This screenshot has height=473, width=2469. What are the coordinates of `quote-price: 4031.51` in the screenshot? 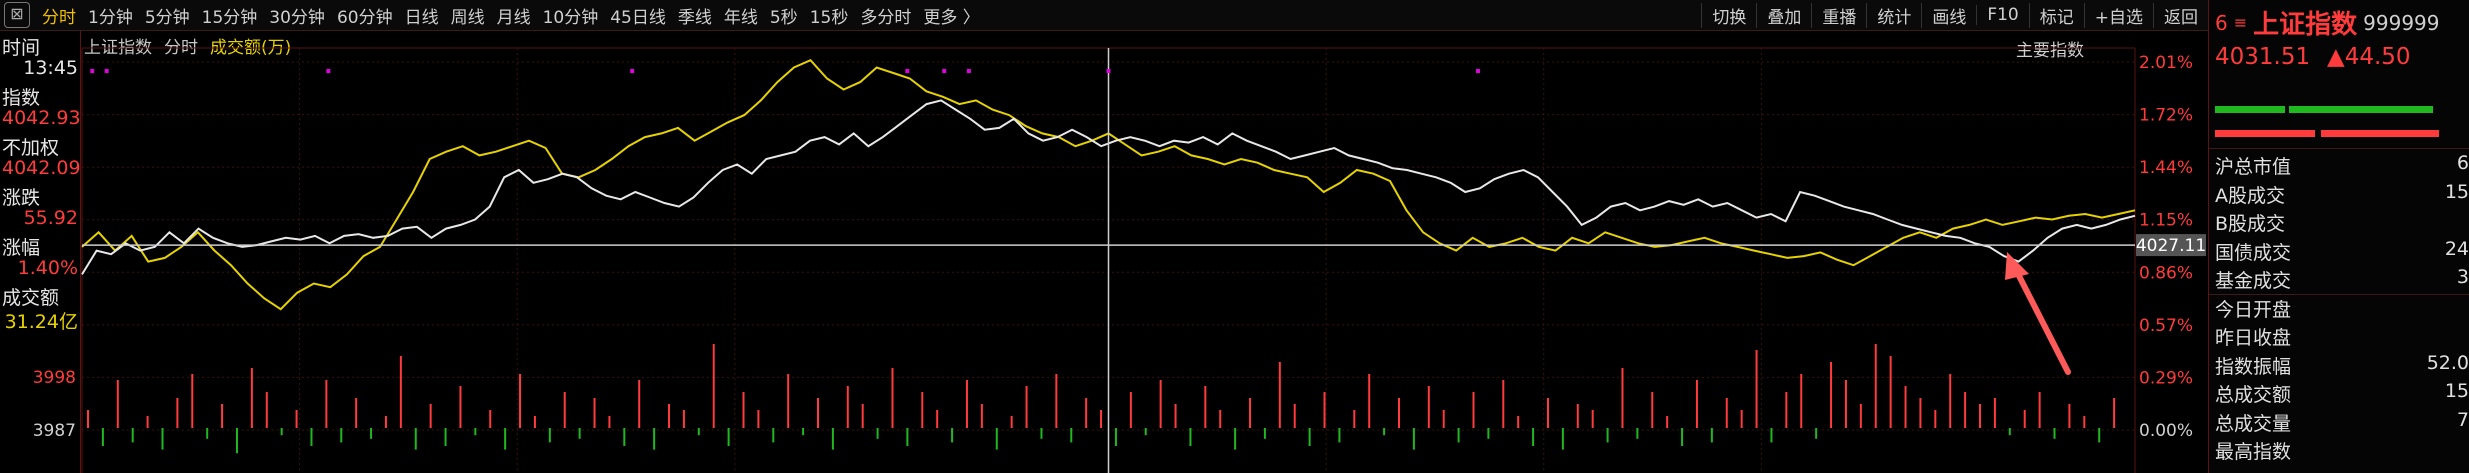 It's located at (2263, 57).